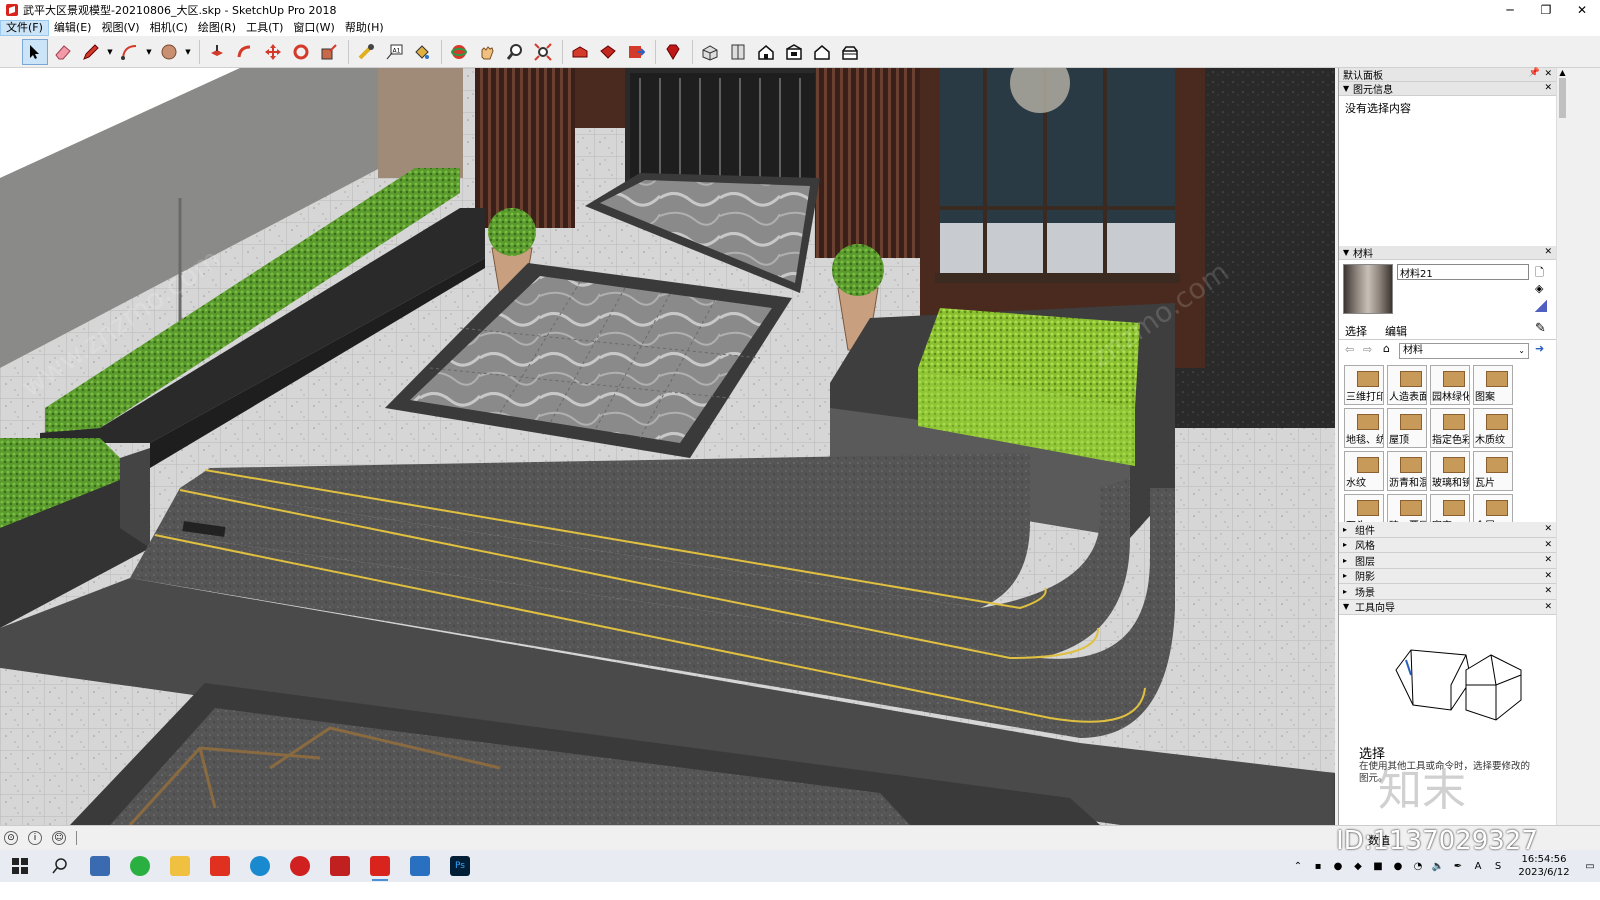 The width and height of the screenshot is (1600, 900). Describe the element at coordinates (59, 838) in the screenshot. I see `user-icon: ☺` at that location.